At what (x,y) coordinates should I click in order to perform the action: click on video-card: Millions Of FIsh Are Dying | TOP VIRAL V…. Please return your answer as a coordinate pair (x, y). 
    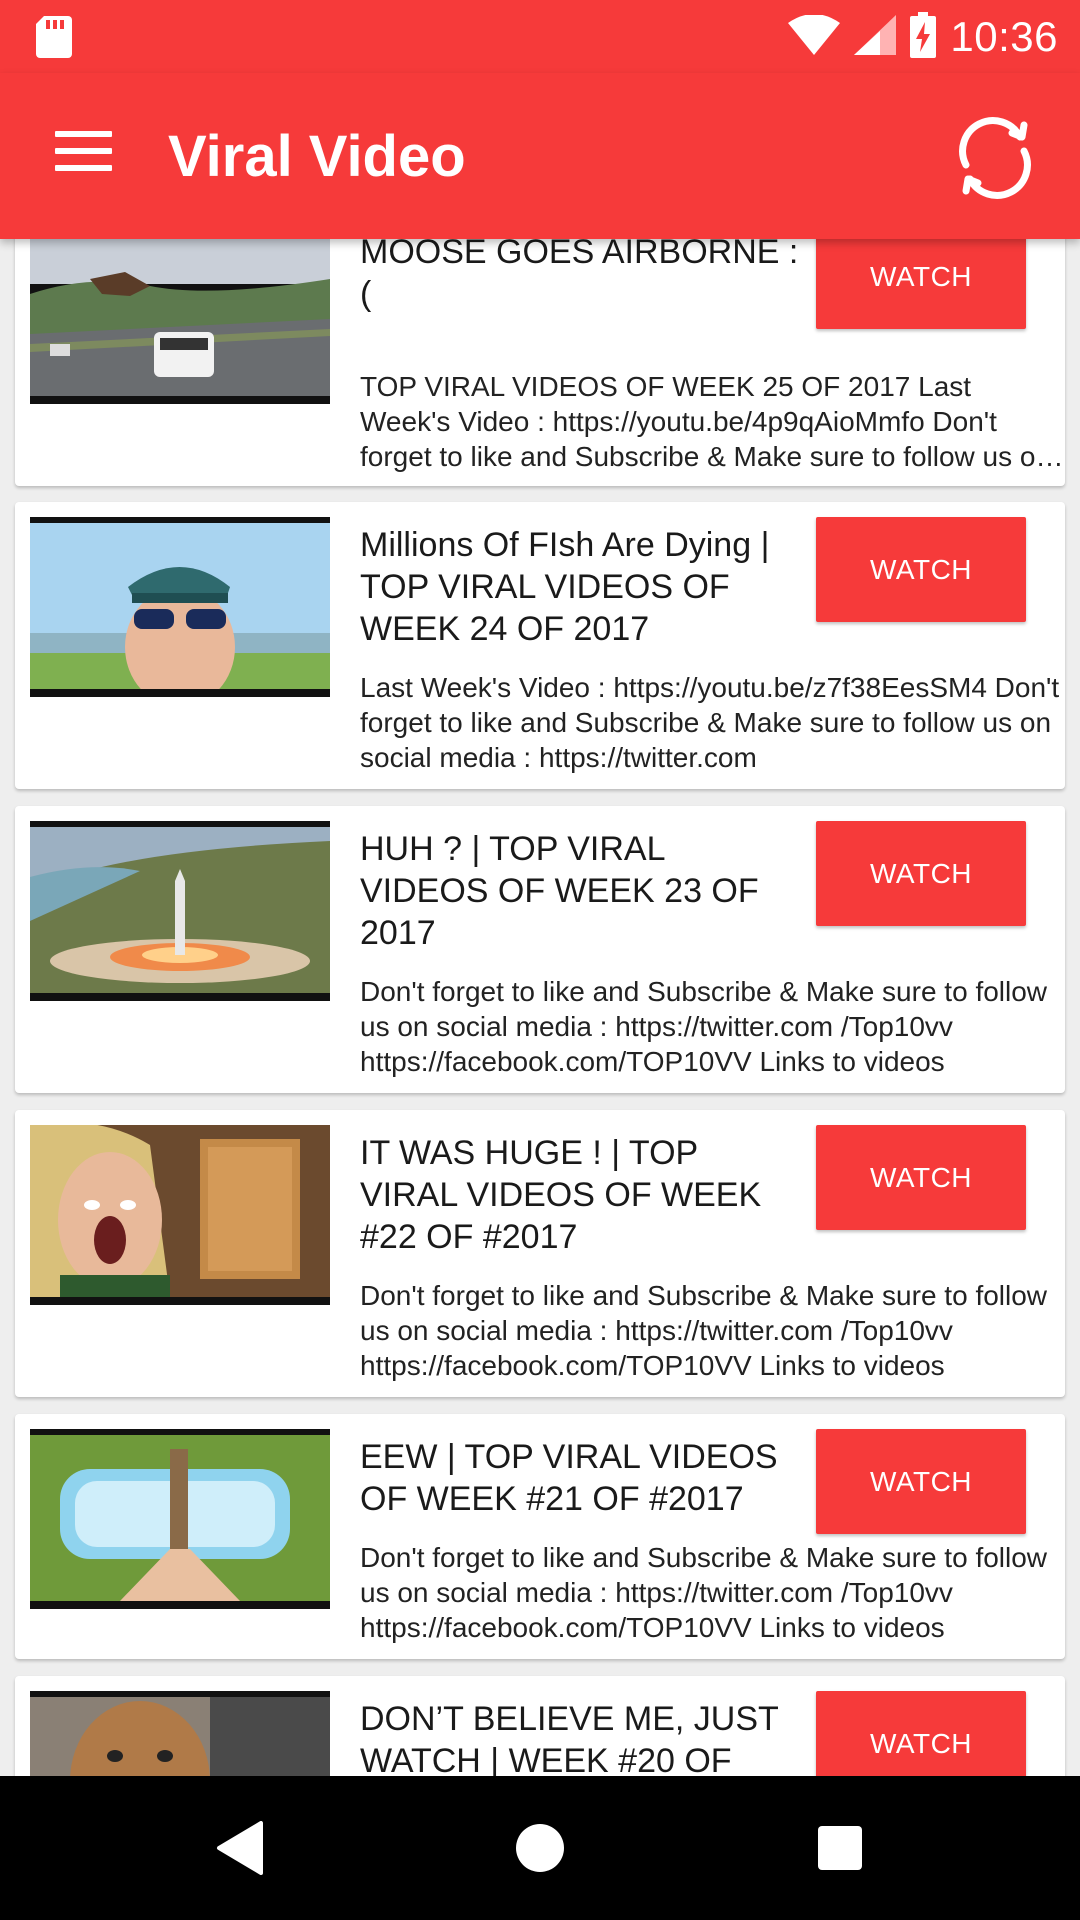
    Looking at the image, I should click on (540, 645).